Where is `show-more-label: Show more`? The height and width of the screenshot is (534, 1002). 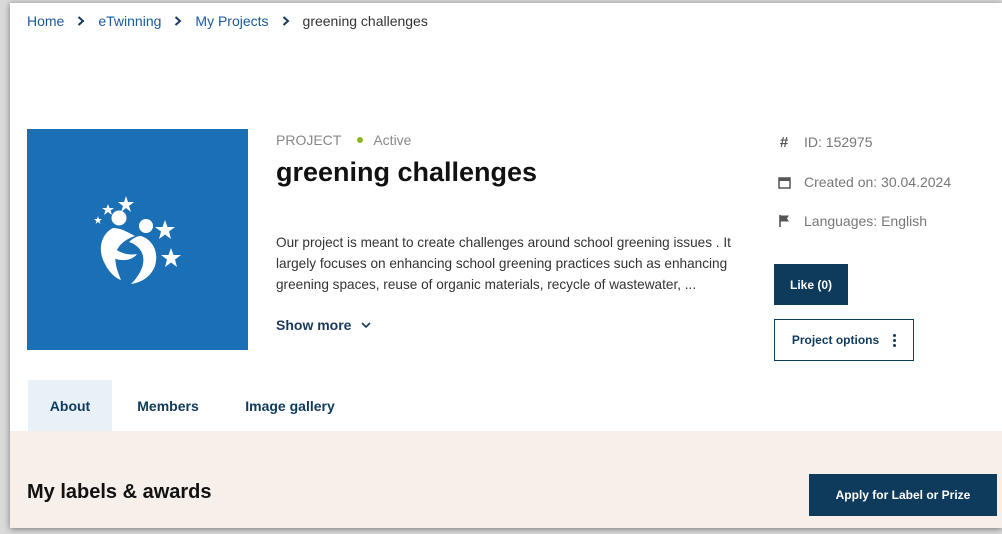
show-more-label: Show more is located at coordinates (314, 325).